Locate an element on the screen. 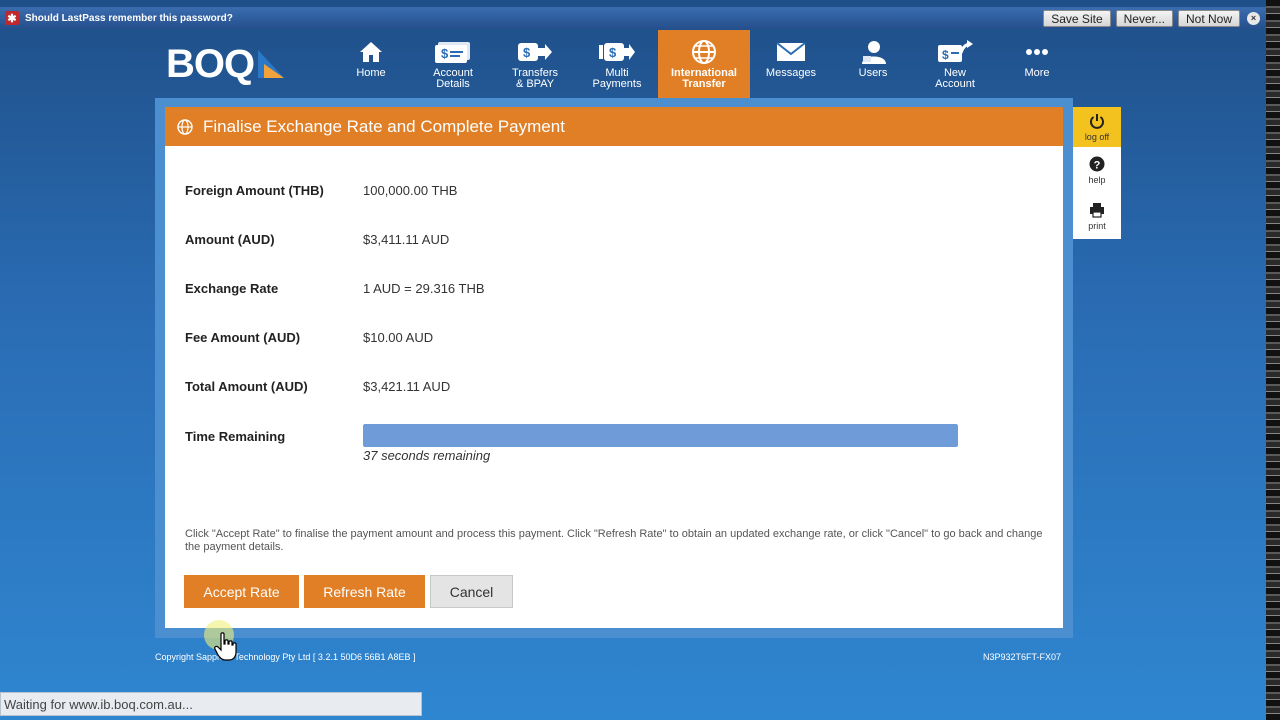  lastpass-icon: ✱ is located at coordinates (12, 18).